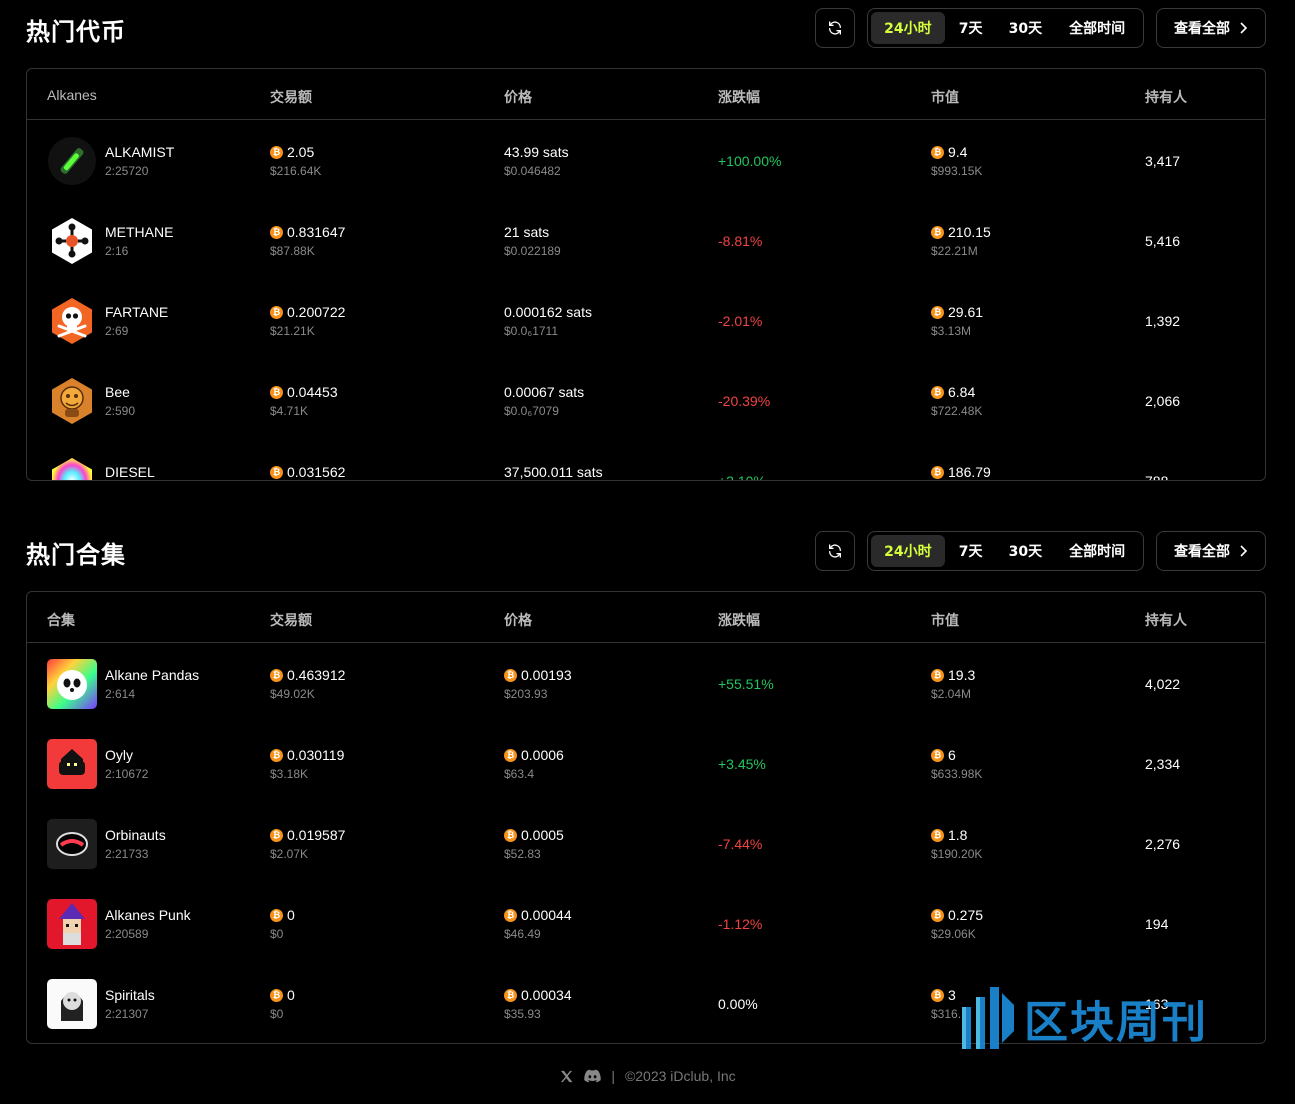  I want to click on change-value: -8.81%, so click(740, 241).